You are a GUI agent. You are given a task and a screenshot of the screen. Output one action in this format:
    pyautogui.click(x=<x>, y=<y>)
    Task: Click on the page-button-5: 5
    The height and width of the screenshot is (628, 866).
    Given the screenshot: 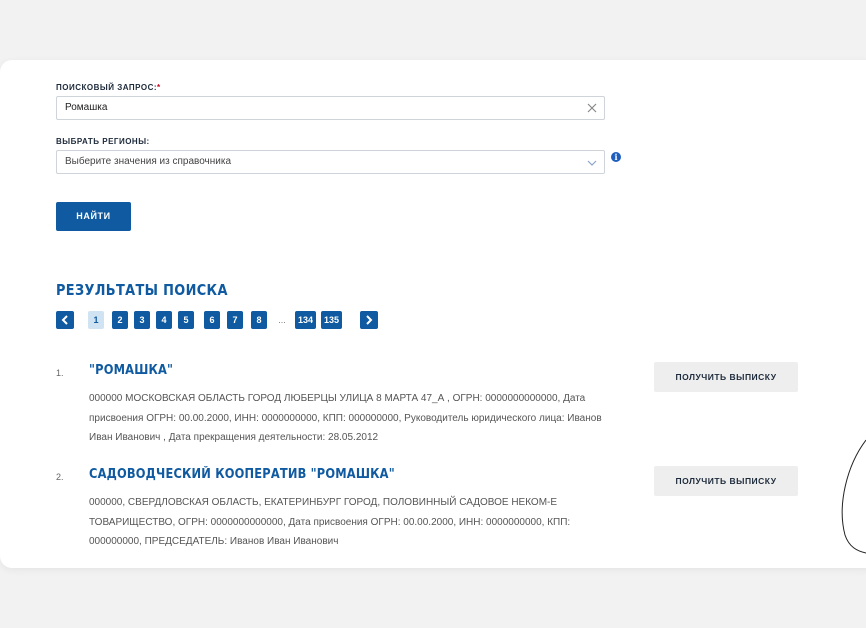 What is the action you would take?
    pyautogui.click(x=186, y=320)
    